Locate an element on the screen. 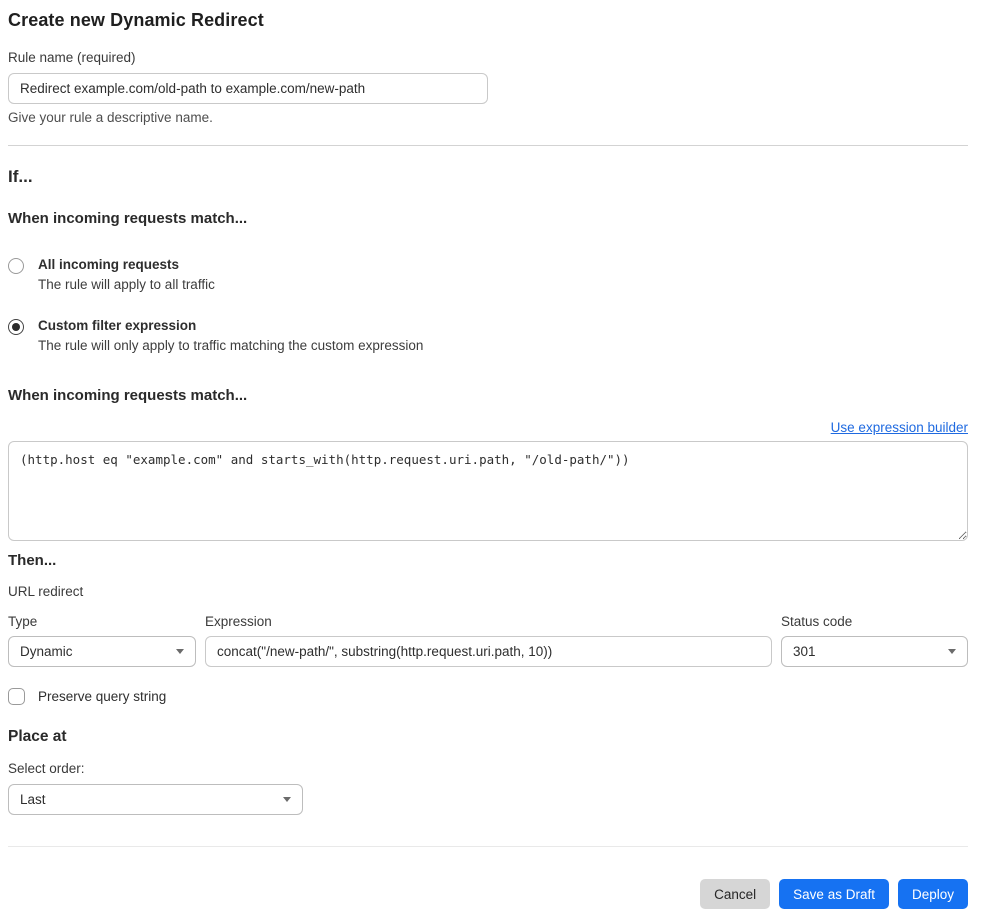 Image resolution: width=1000 pixels, height=909 pixels. preserve-query-string-checkbox-row: Preserve query string is located at coordinates (488, 696).